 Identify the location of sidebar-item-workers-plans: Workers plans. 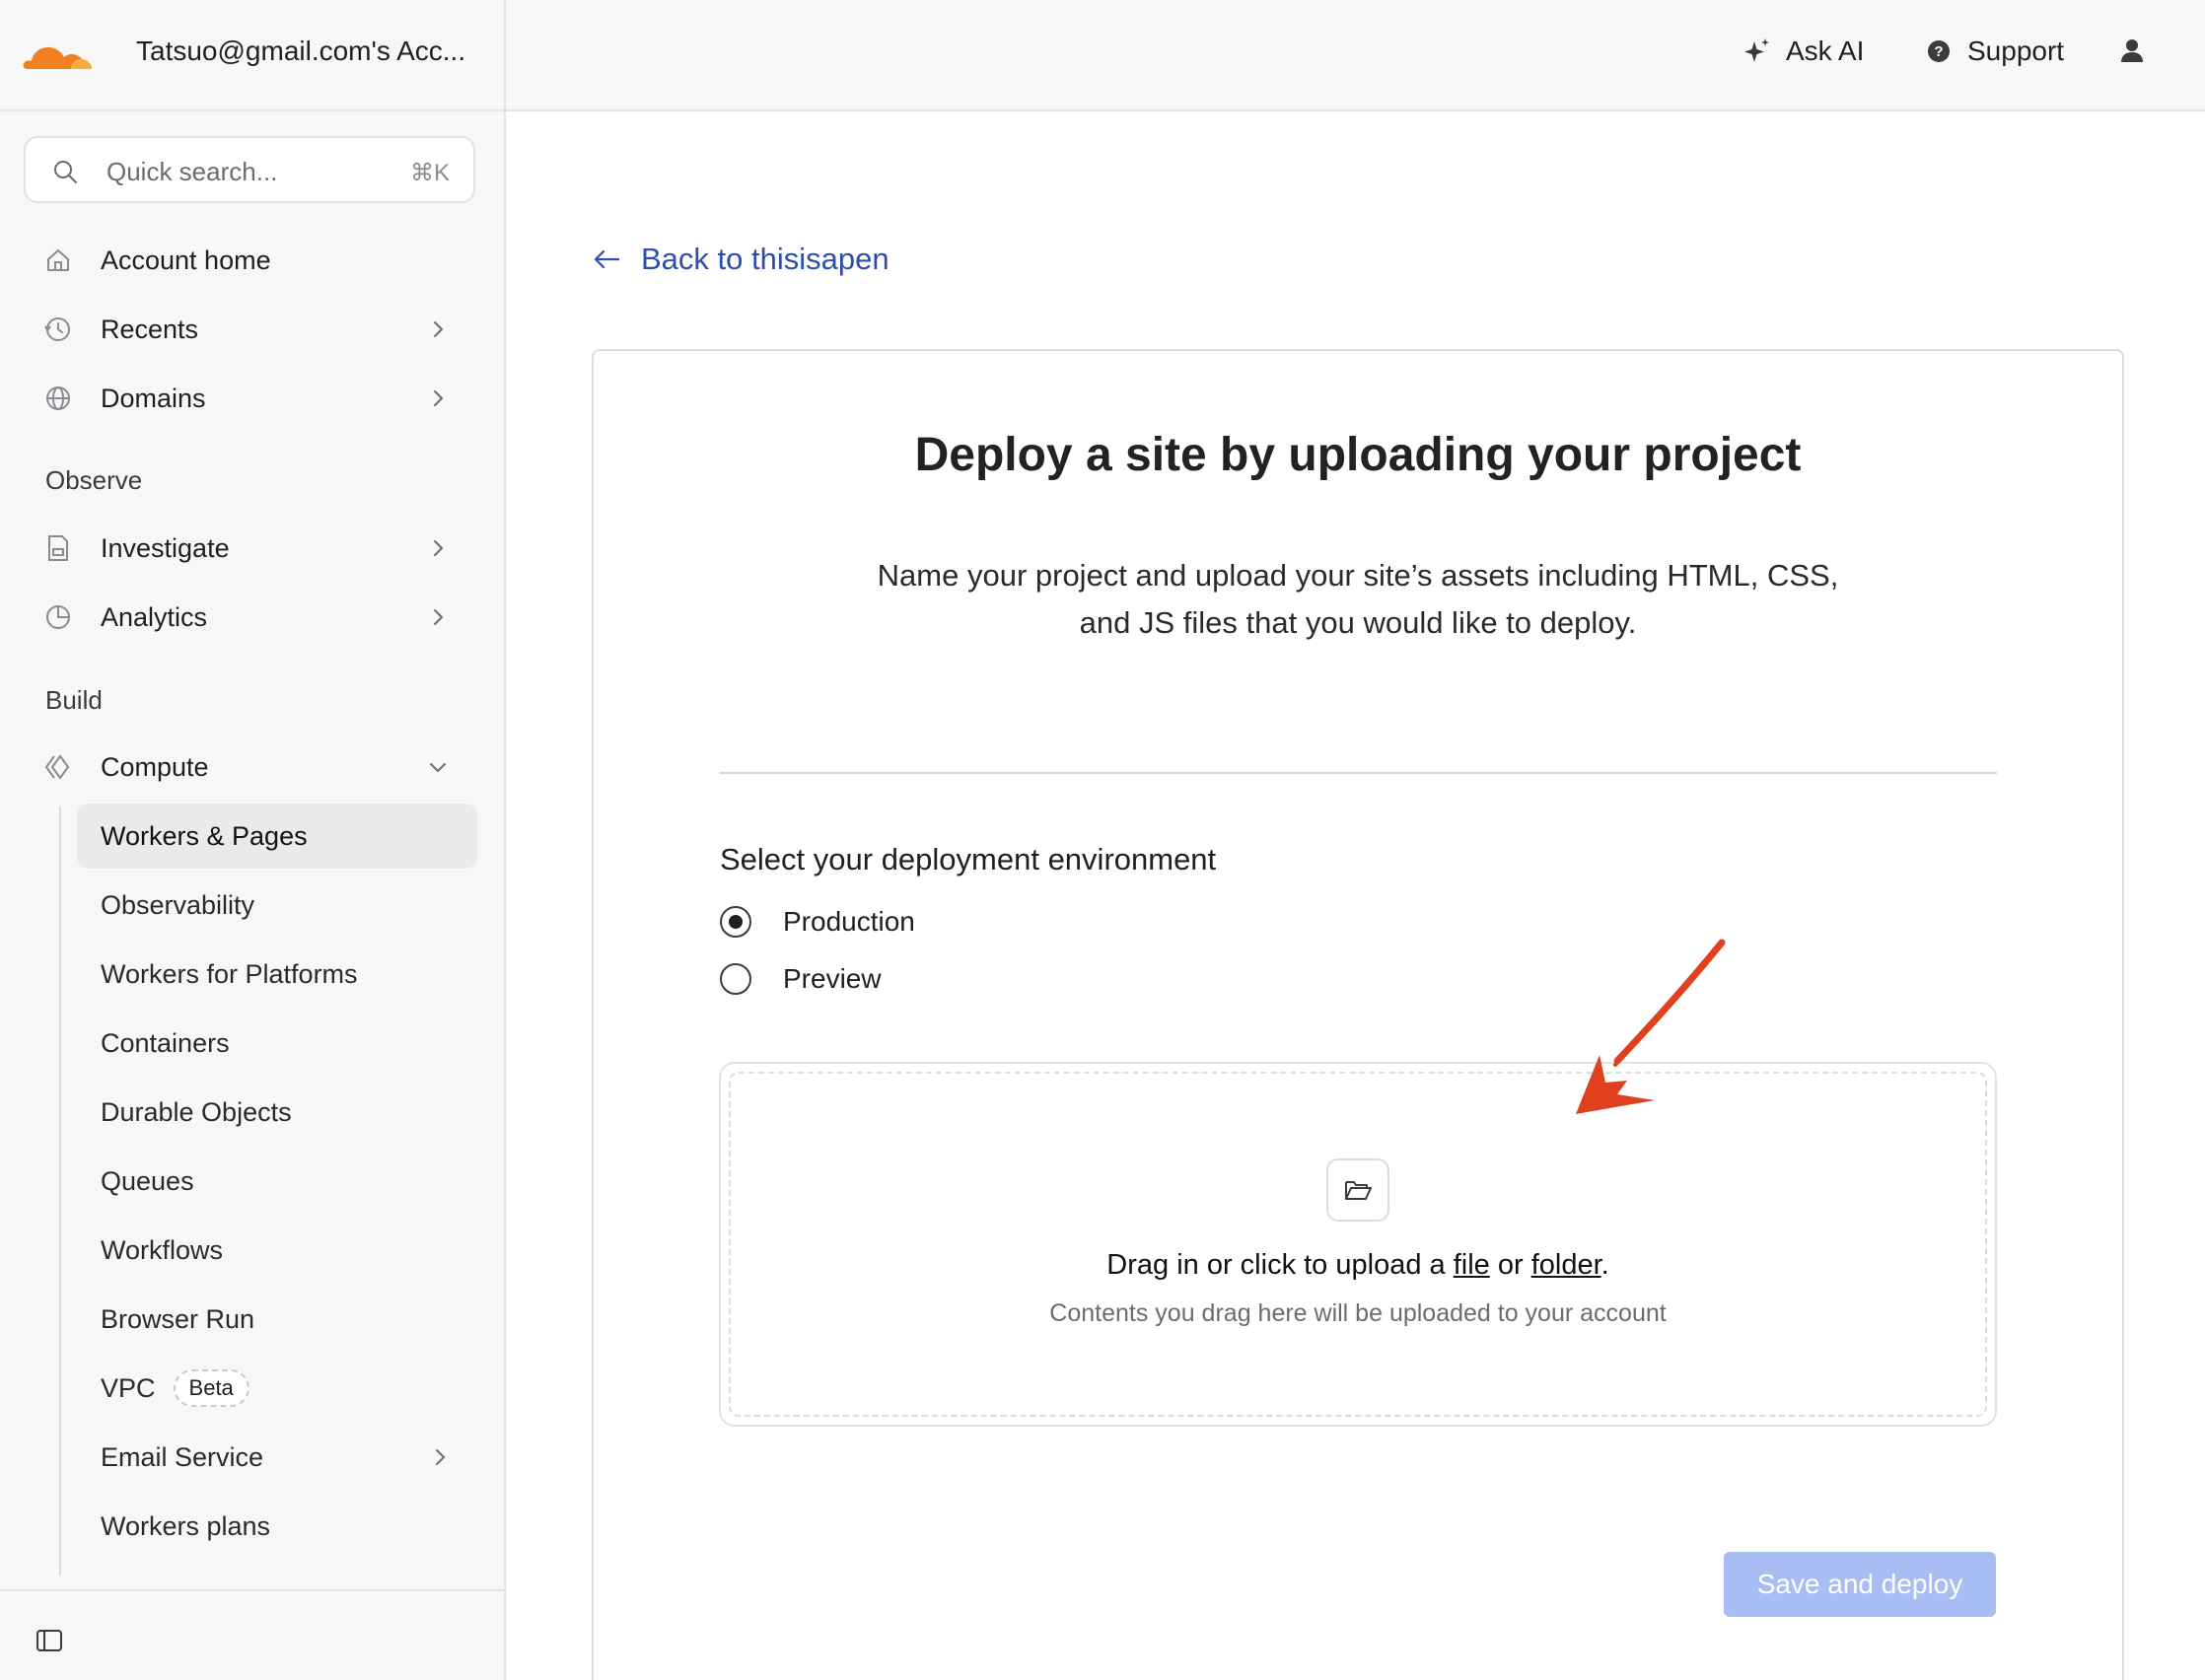
(277, 1526).